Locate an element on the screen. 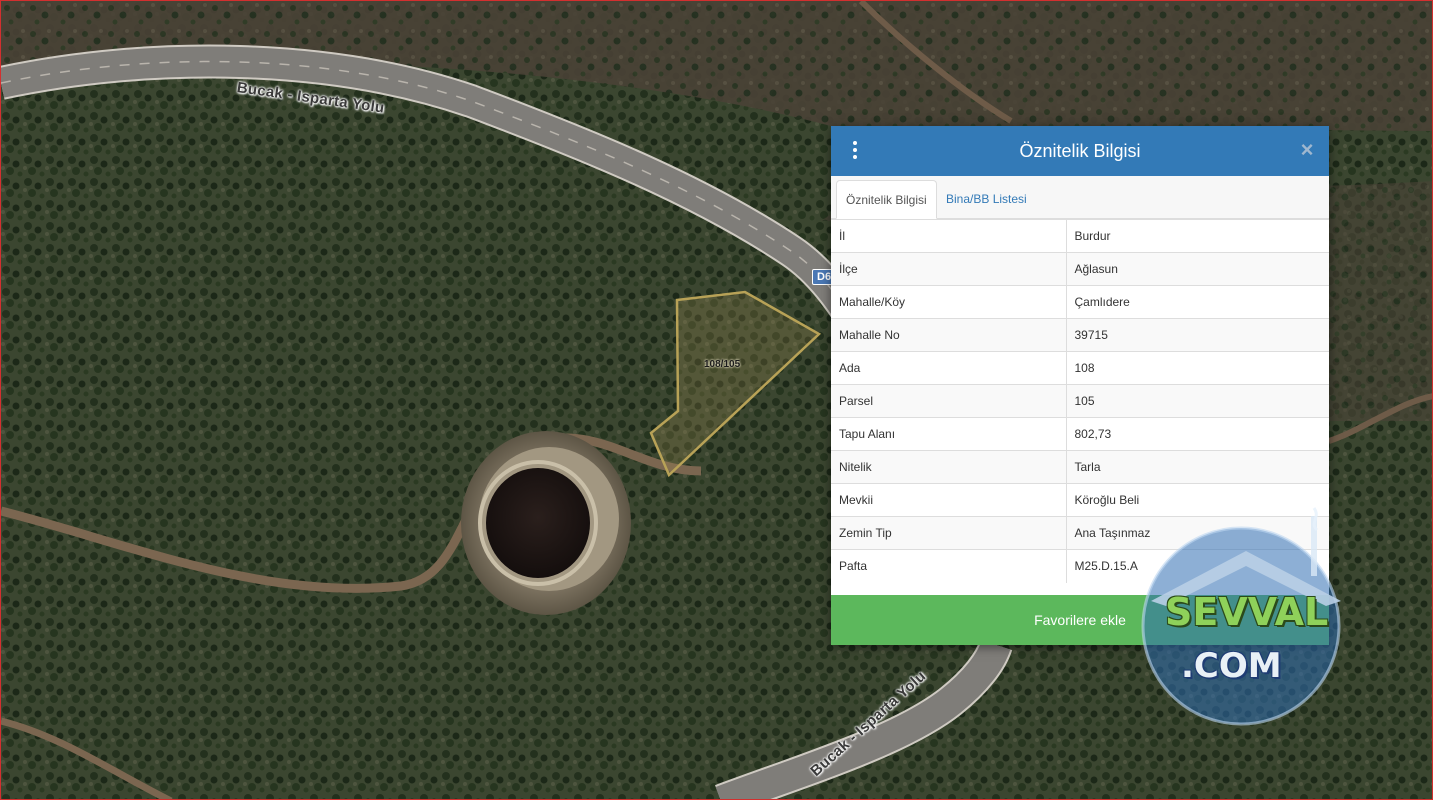  table-row: İlçe Ağlasun is located at coordinates (1080, 269).